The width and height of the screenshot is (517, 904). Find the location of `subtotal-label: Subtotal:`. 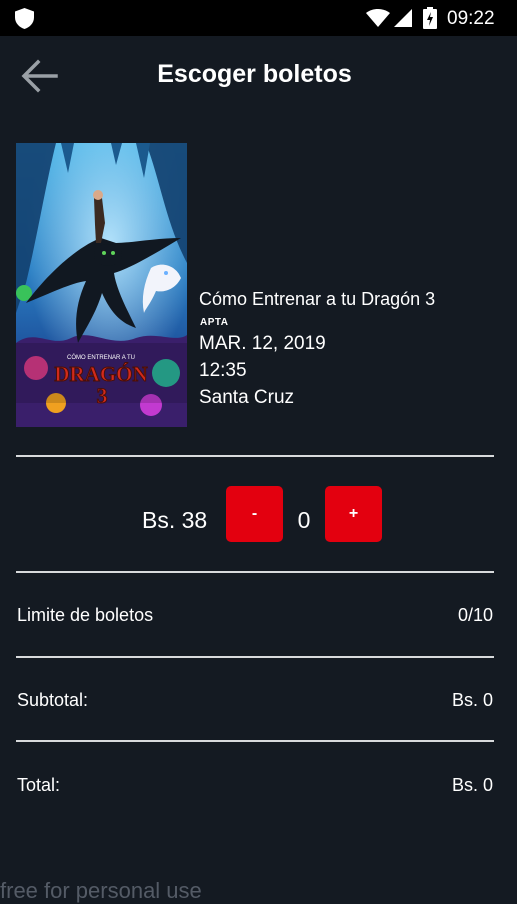

subtotal-label: Subtotal: is located at coordinates (53, 700).